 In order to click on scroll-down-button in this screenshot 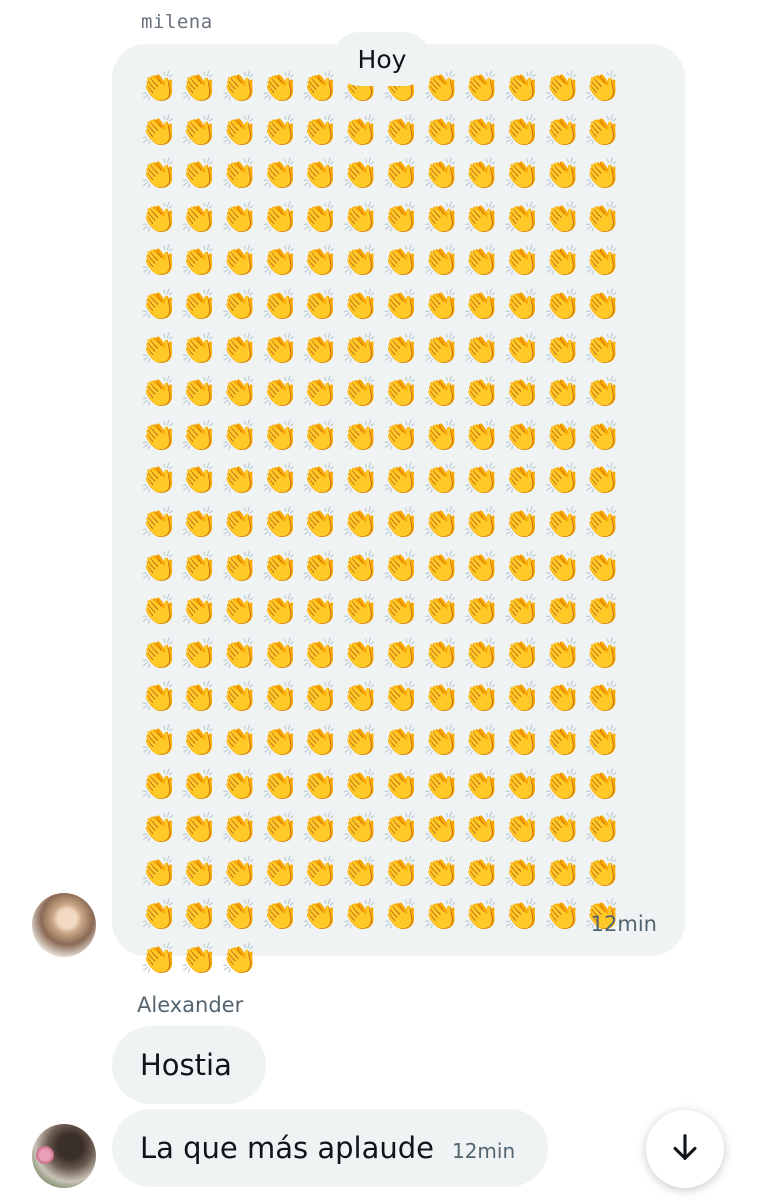, I will do `click(685, 1149)`.